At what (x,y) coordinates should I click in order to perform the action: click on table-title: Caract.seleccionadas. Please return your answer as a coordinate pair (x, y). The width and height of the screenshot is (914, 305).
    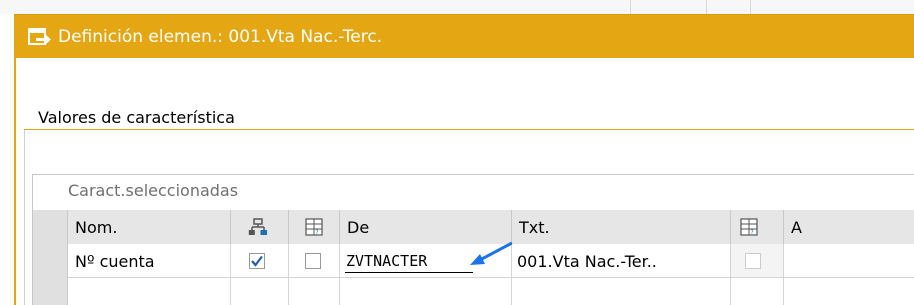
    Looking at the image, I should click on (153, 190).